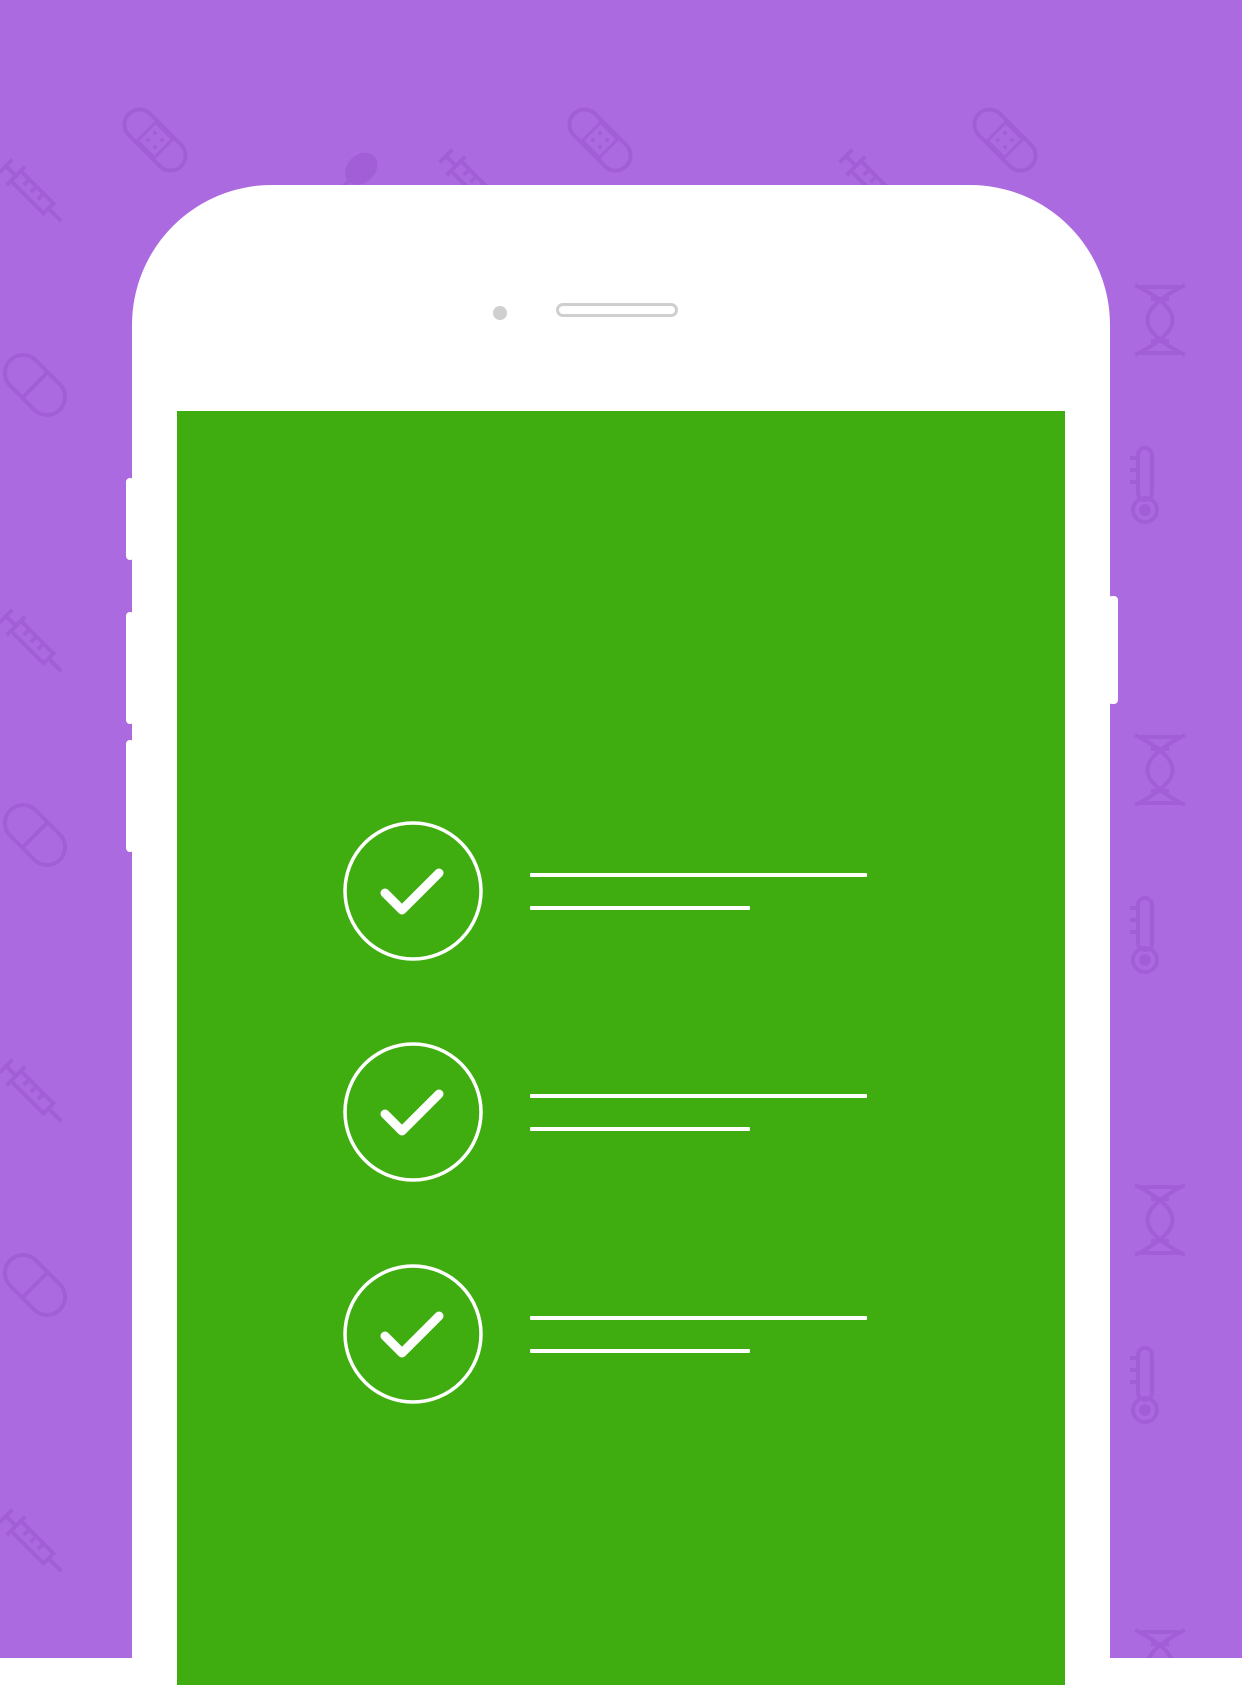 The height and width of the screenshot is (1685, 1242). What do you see at coordinates (130, 668) in the screenshot?
I see `volume-up-button` at bounding box center [130, 668].